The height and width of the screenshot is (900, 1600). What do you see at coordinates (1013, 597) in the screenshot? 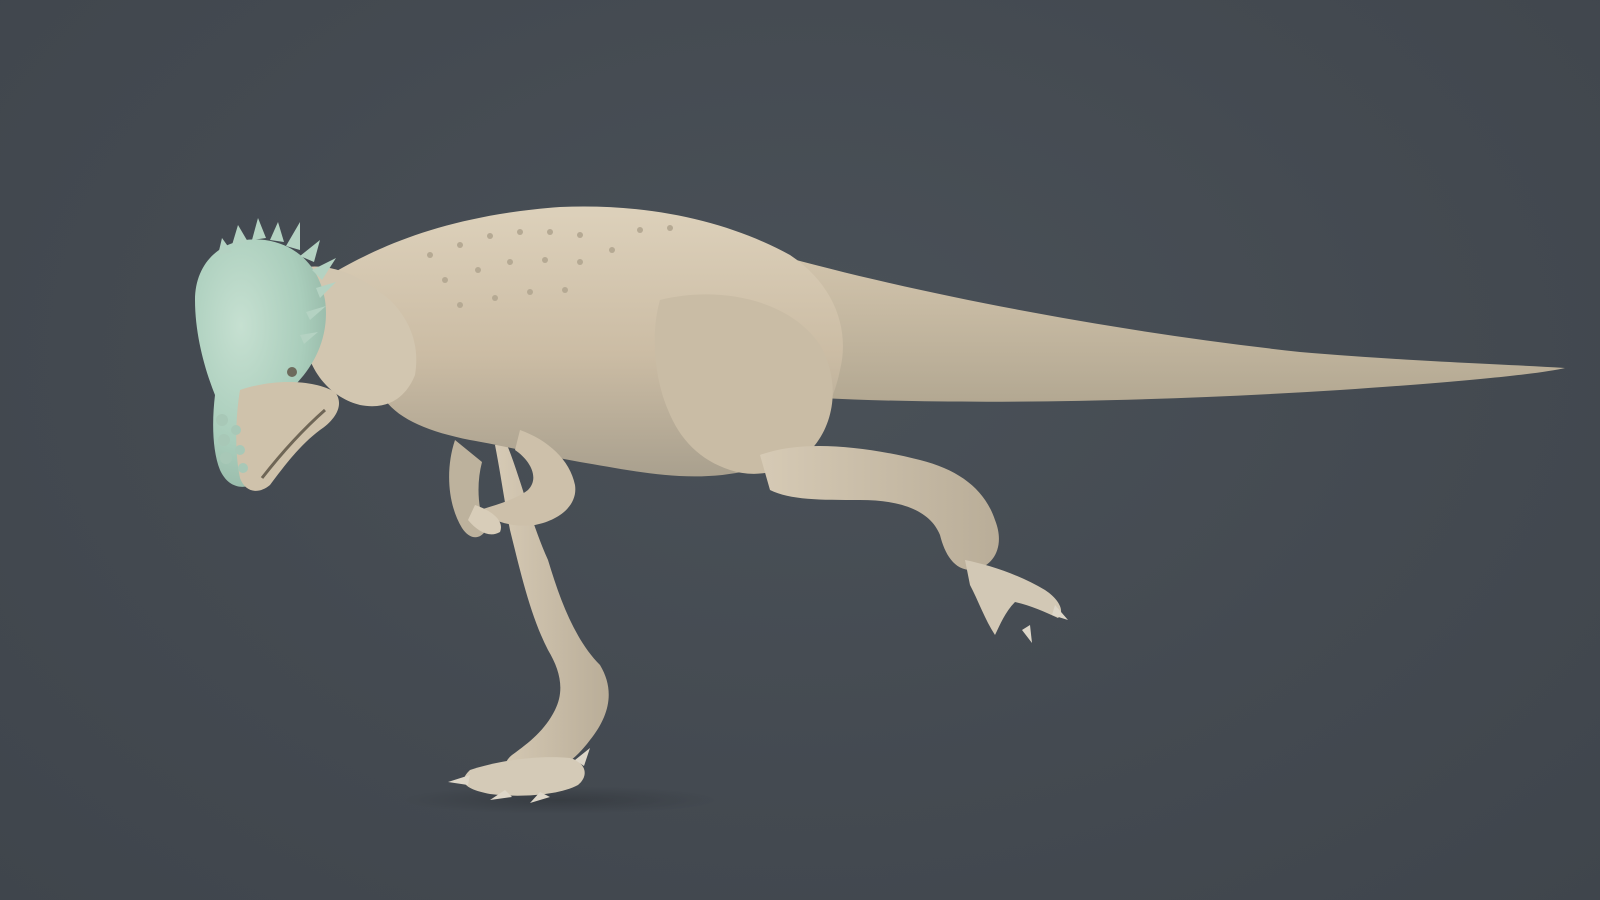
I see `raised-foot` at bounding box center [1013, 597].